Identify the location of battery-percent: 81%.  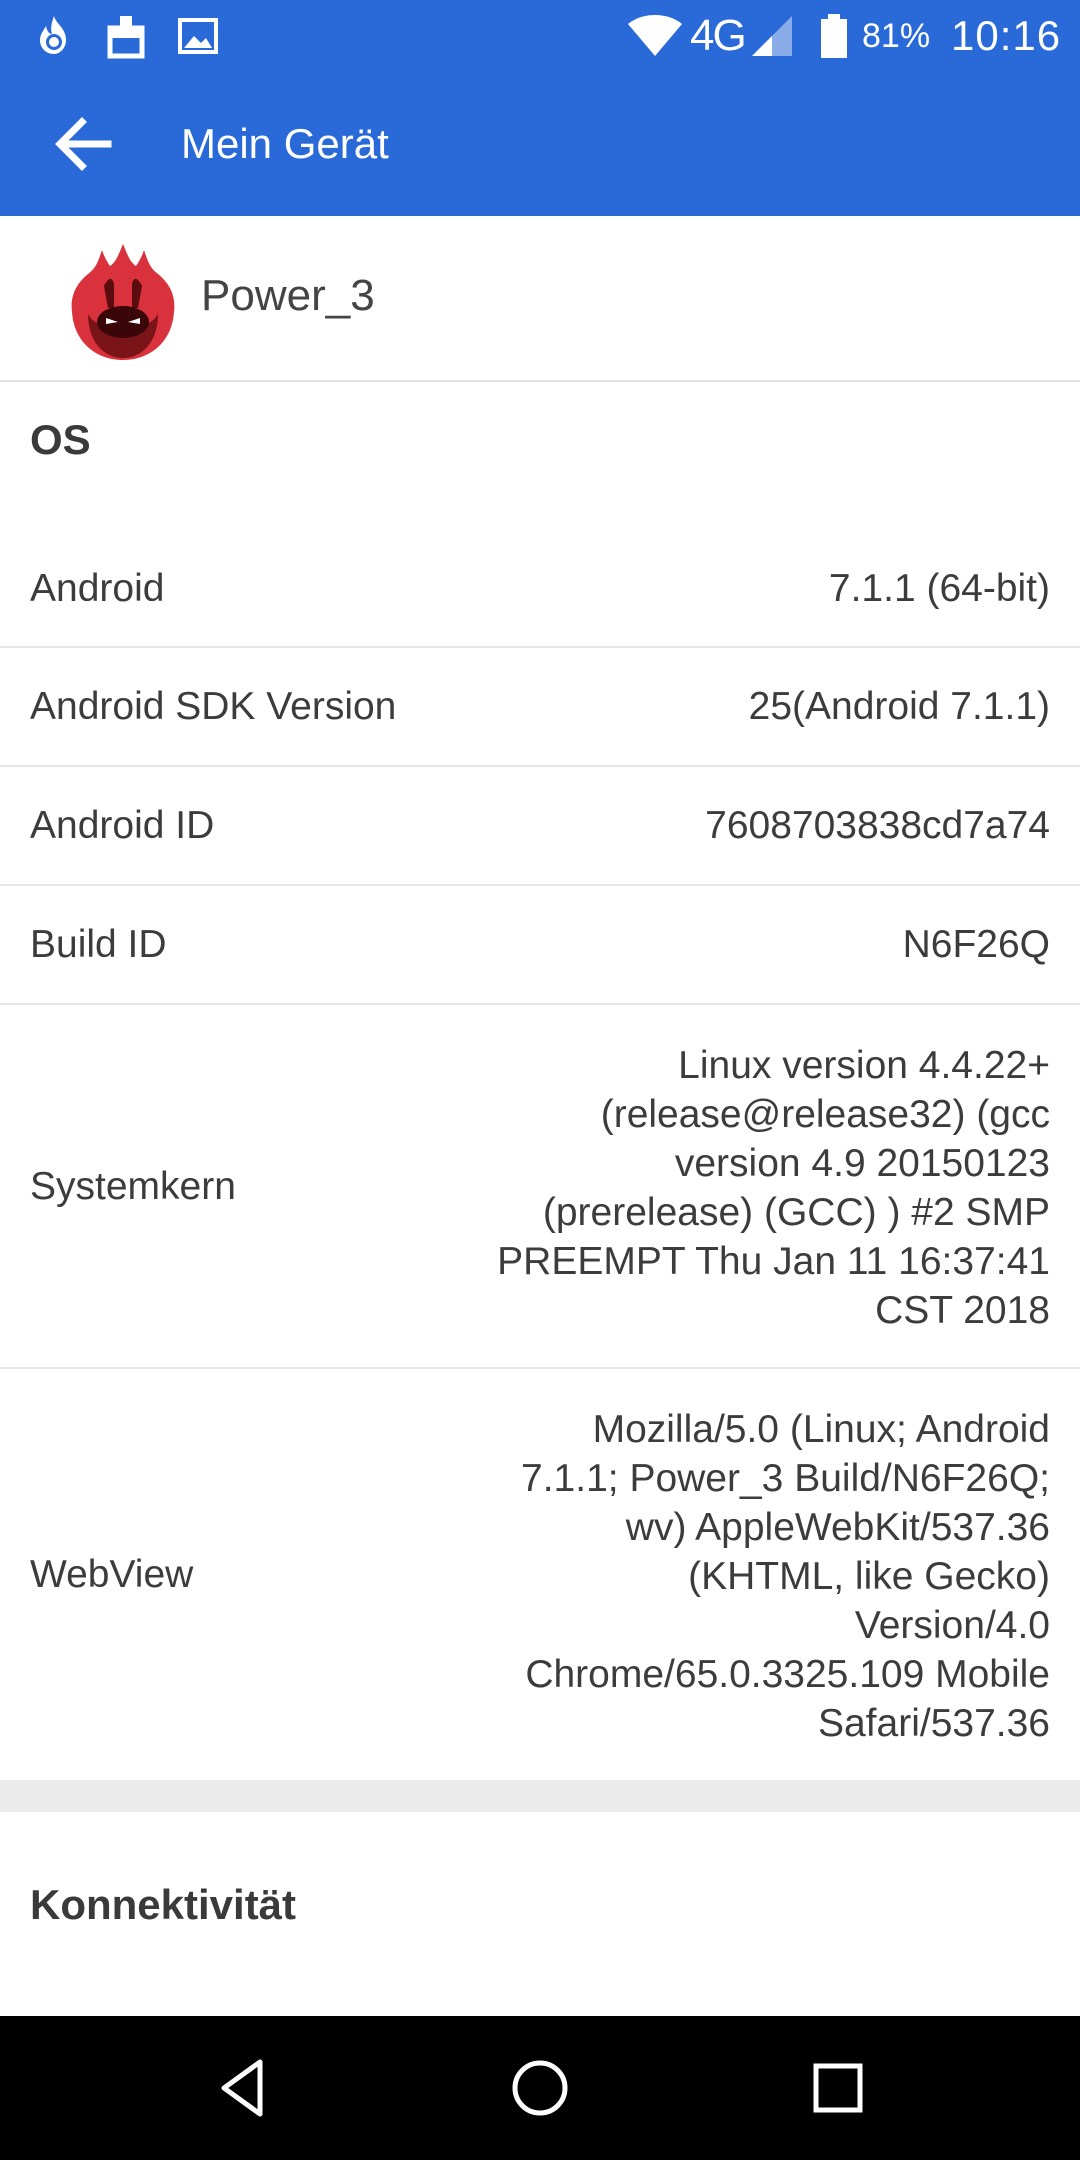
(896, 36).